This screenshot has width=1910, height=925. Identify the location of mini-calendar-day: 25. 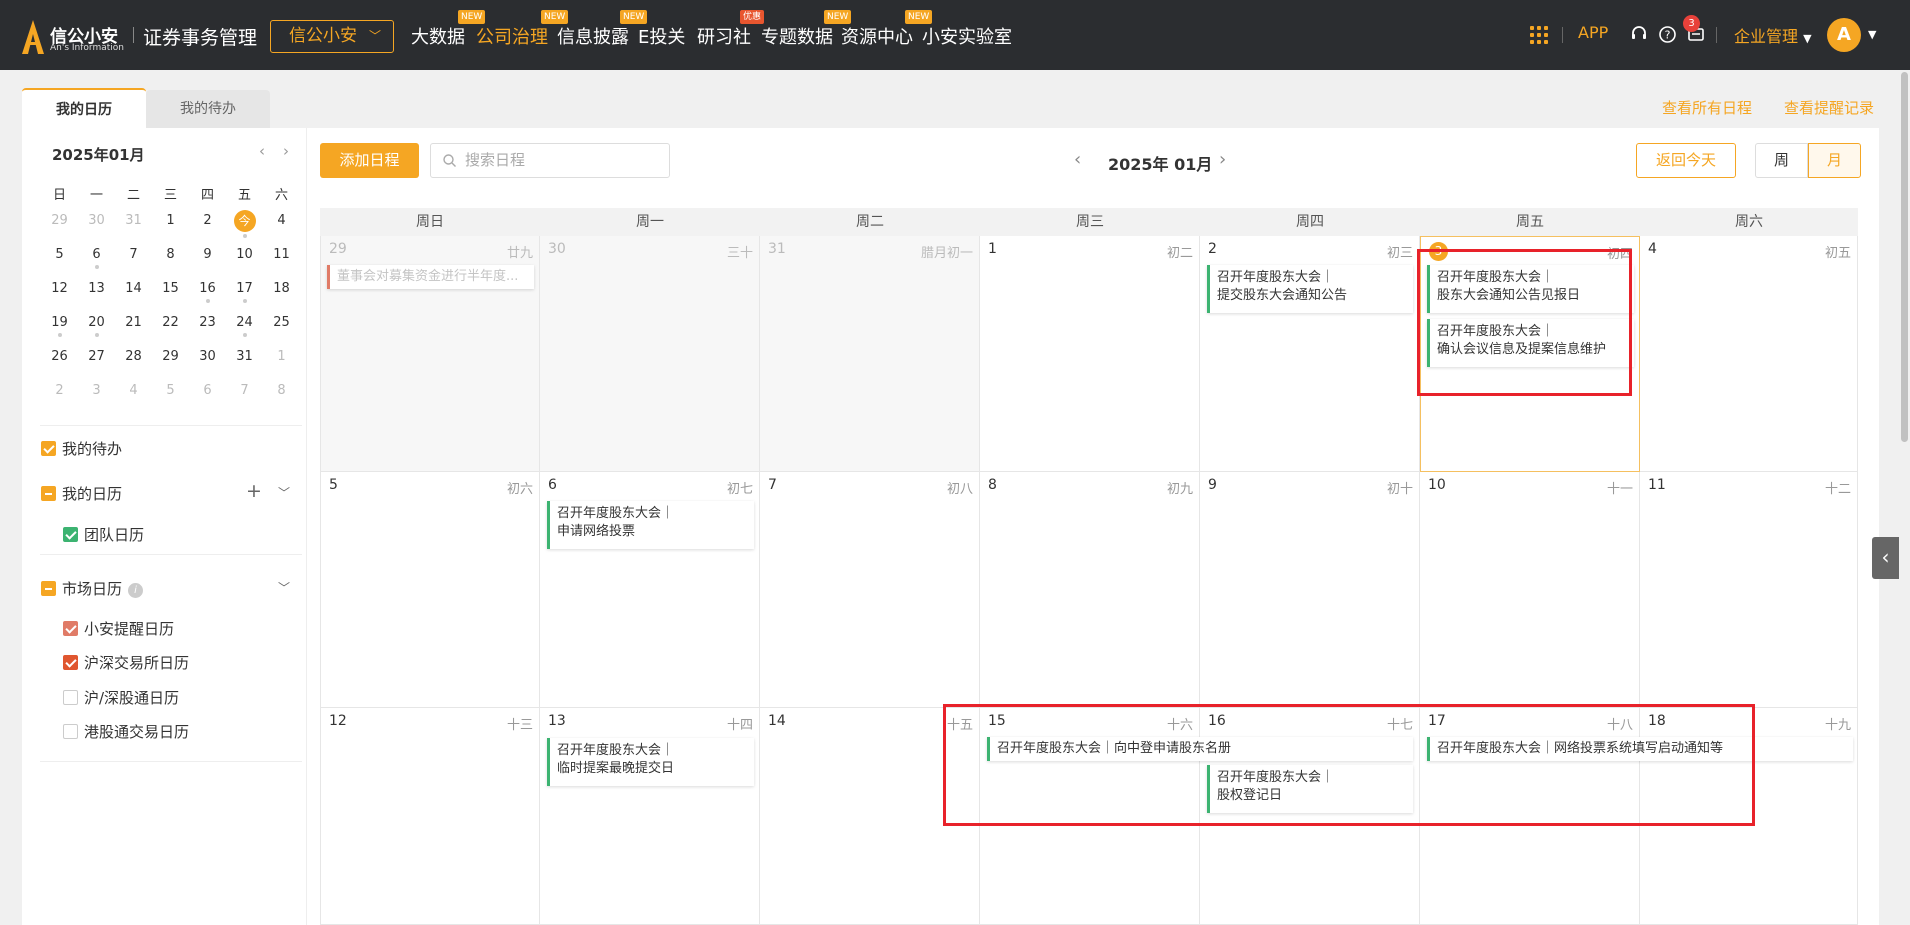
(281, 322).